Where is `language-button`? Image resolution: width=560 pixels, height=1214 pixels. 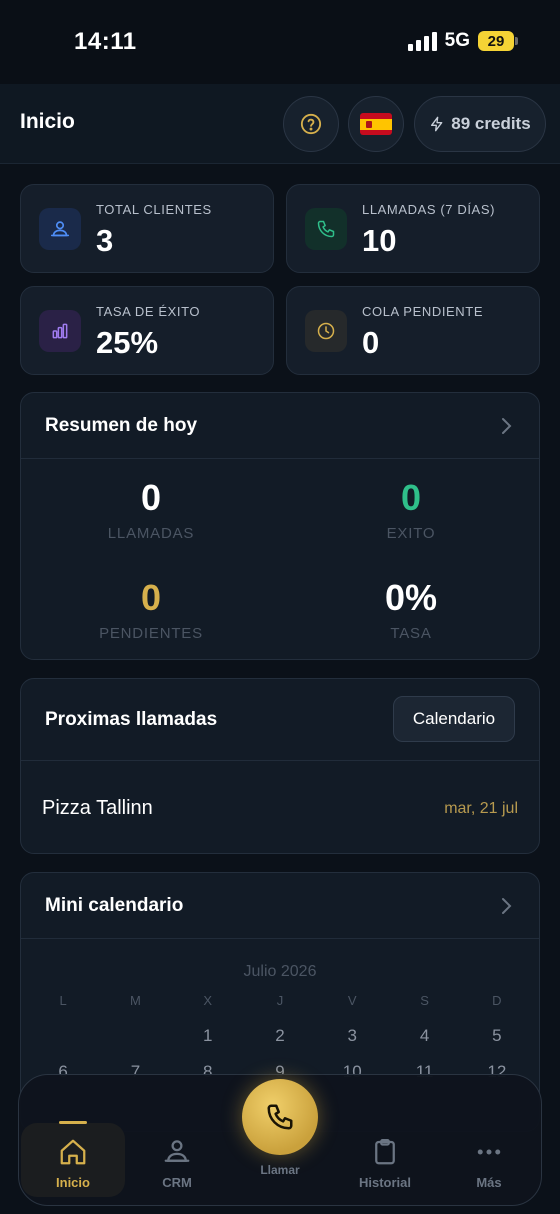 language-button is located at coordinates (376, 124).